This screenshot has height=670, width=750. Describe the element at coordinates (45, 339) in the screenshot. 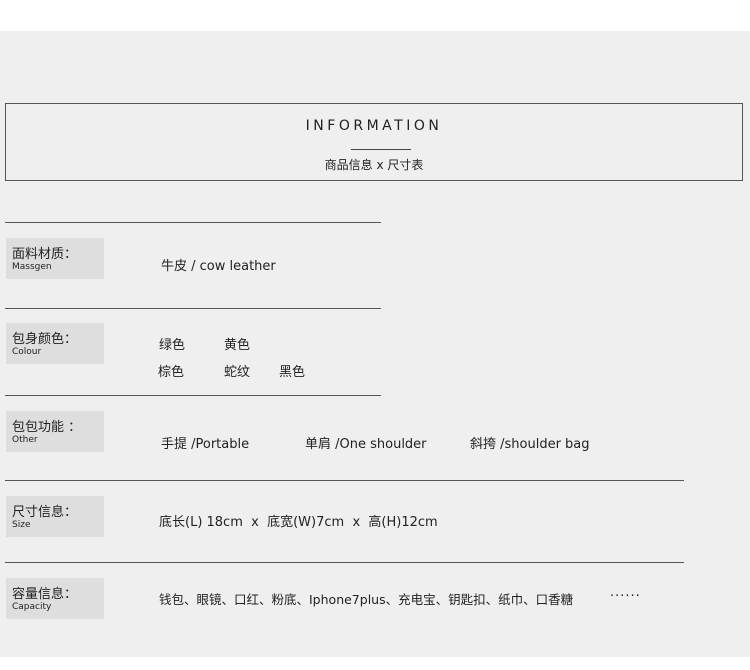

I see `colour-label-zh: 包身颜色：` at that location.